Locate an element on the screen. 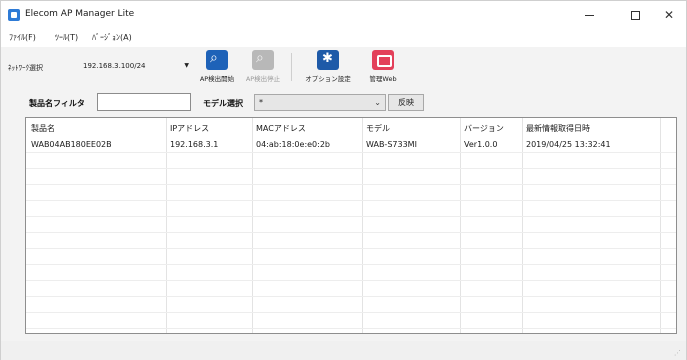 Image resolution: width=687 pixels, height=360 pixels. table-cell-updated: 2019/04/25 13:32:41 is located at coordinates (568, 144).